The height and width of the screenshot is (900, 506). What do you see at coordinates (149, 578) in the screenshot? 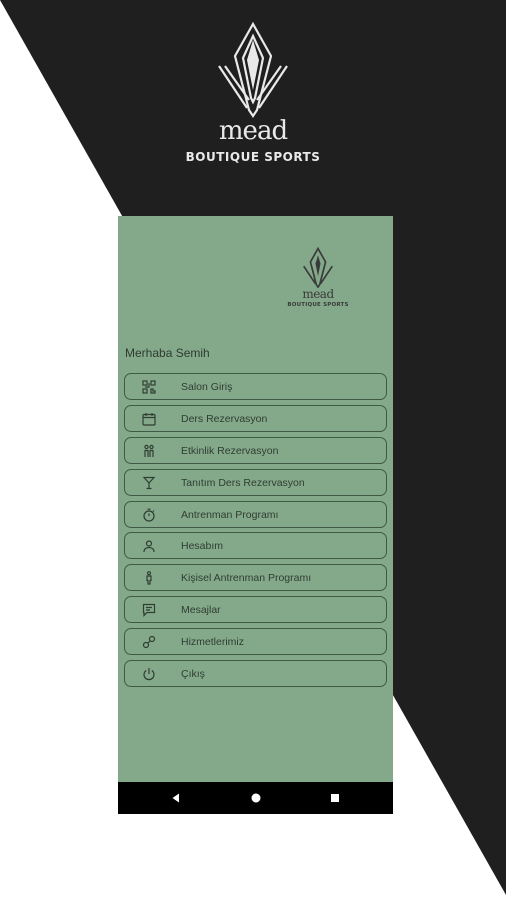
I see `person-standing-icon` at bounding box center [149, 578].